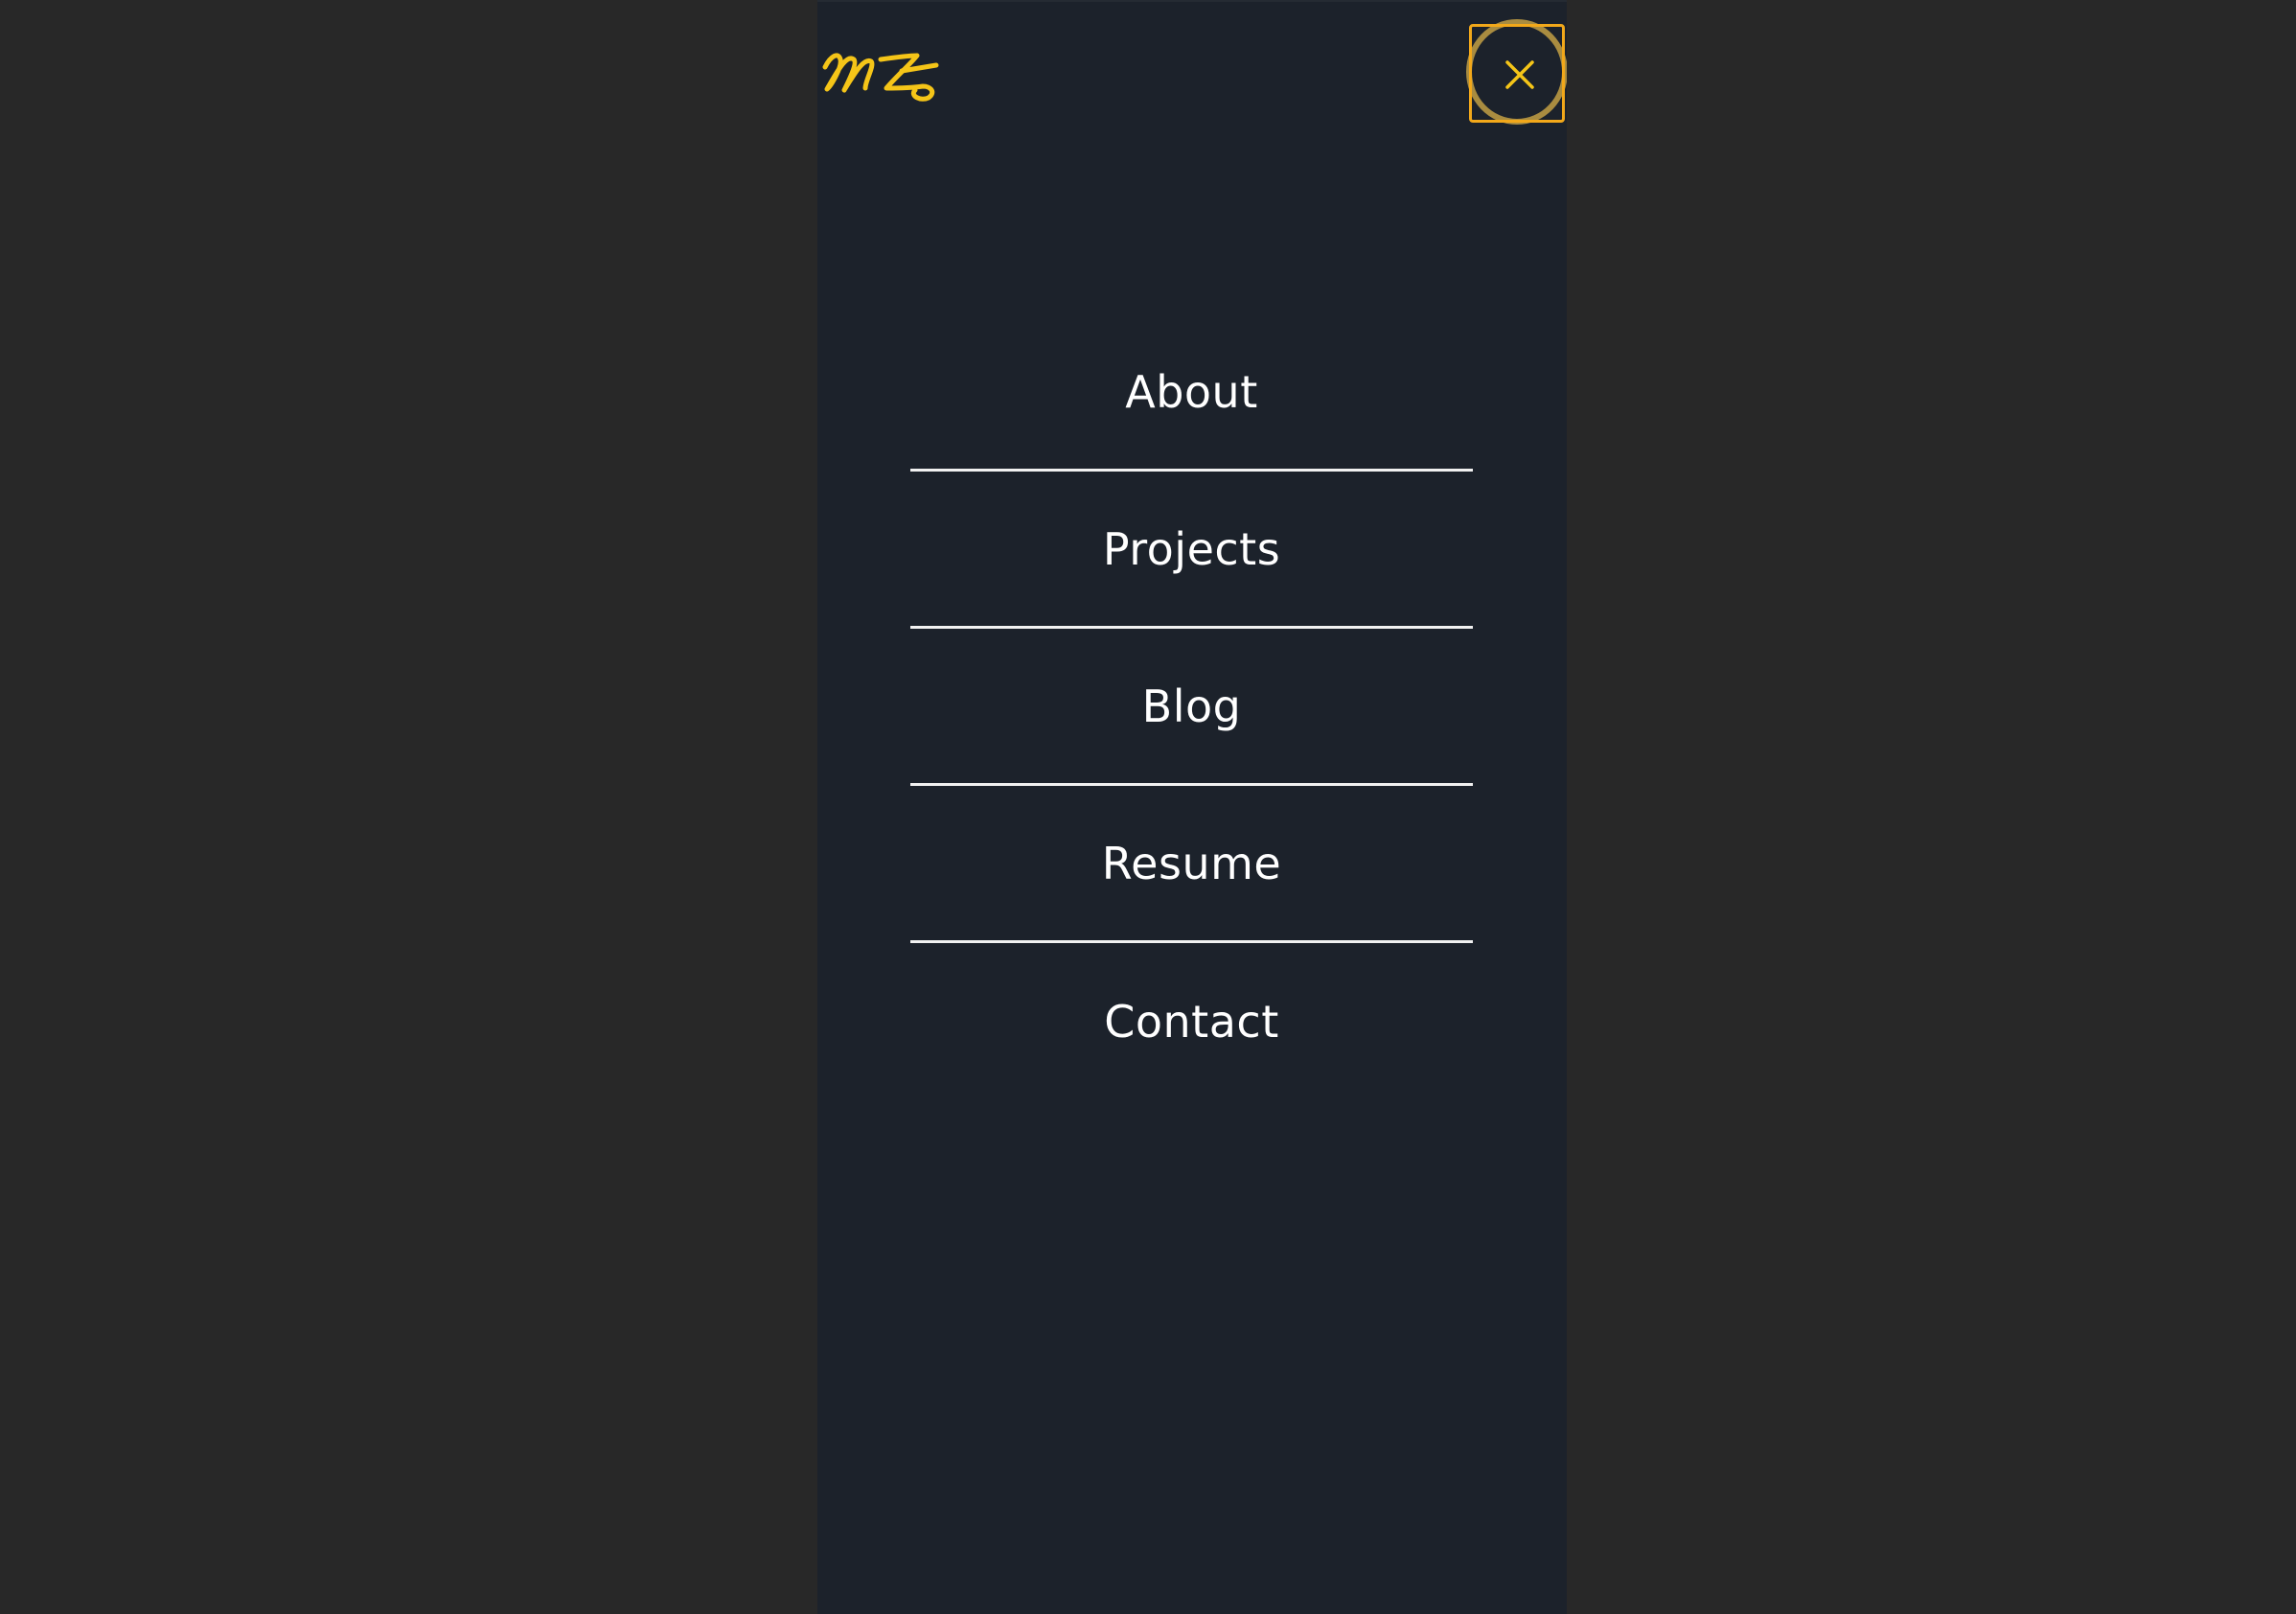  I want to click on nav-item-projects: Projects, so click(1191, 550).